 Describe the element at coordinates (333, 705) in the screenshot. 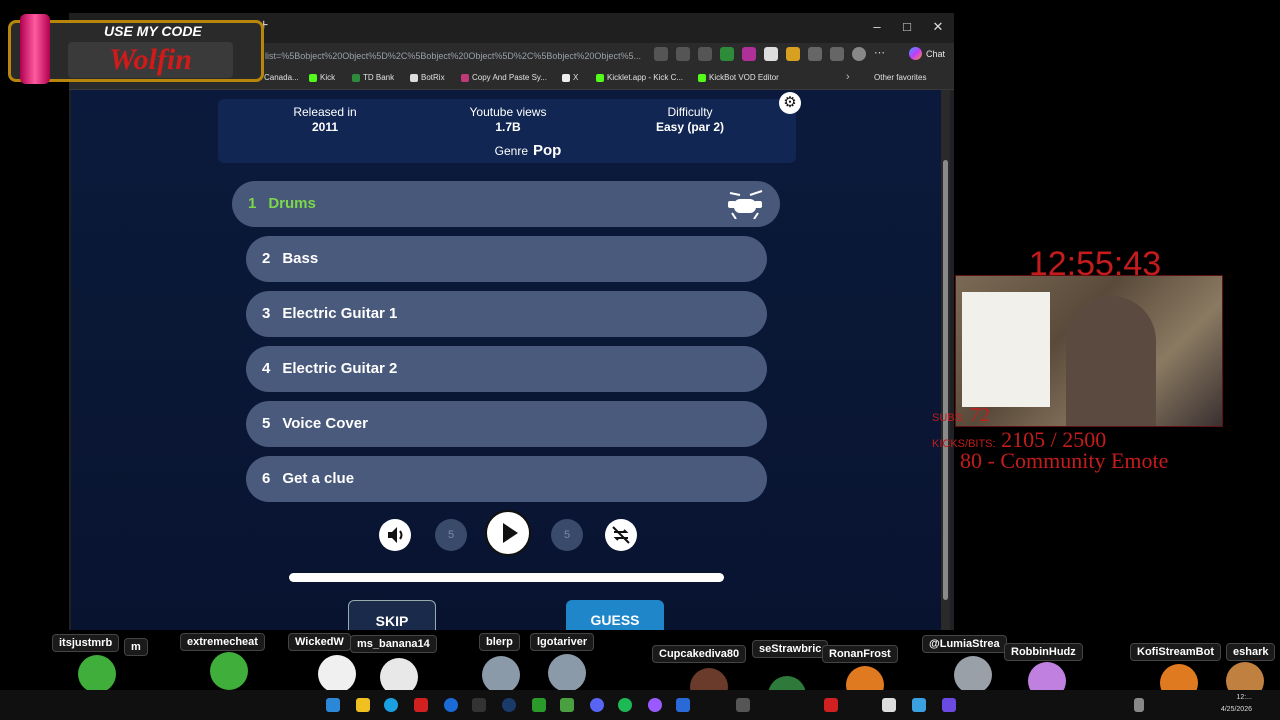

I see `start-icon` at that location.